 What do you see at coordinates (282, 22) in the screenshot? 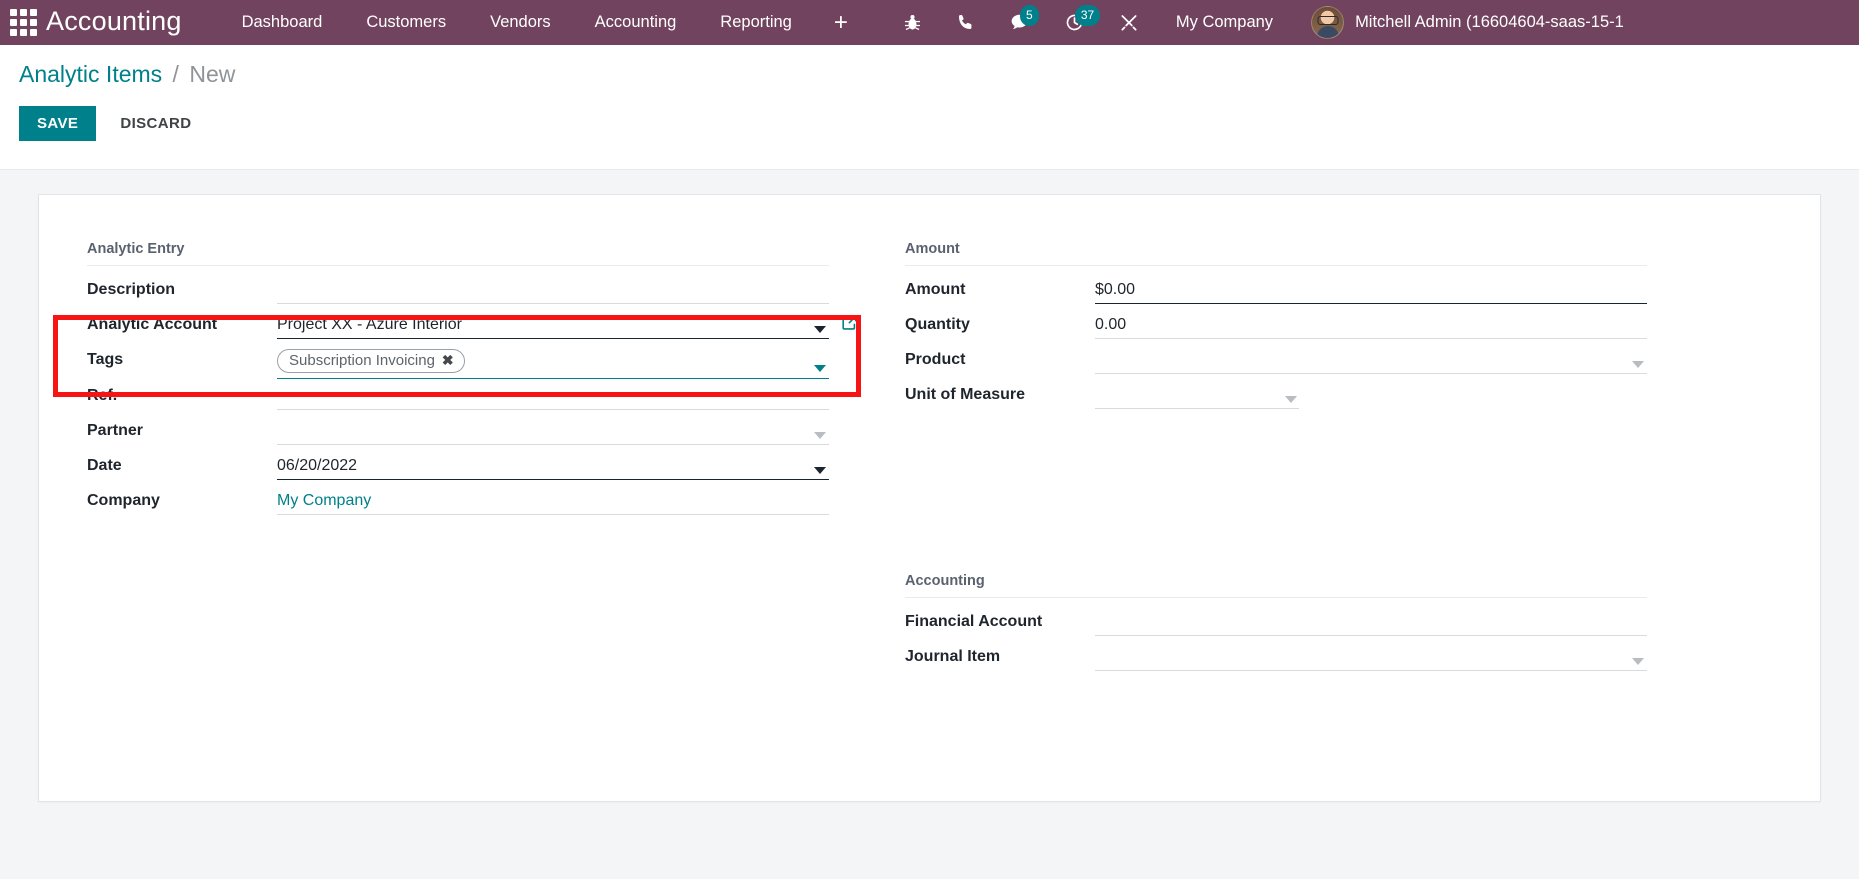
I see `nav-item-dashboard: Dashboard` at bounding box center [282, 22].